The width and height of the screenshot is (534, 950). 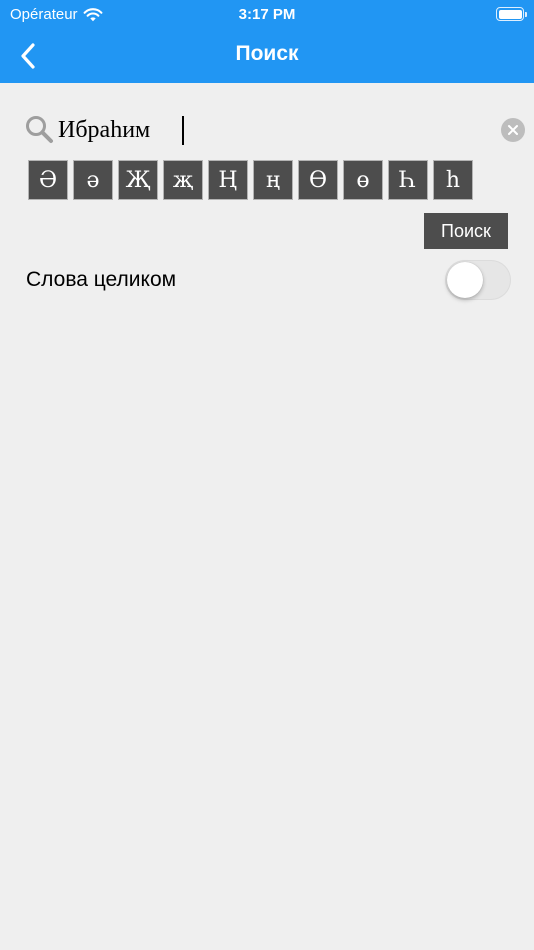 What do you see at coordinates (466, 231) in the screenshot?
I see `search-button: Поиск` at bounding box center [466, 231].